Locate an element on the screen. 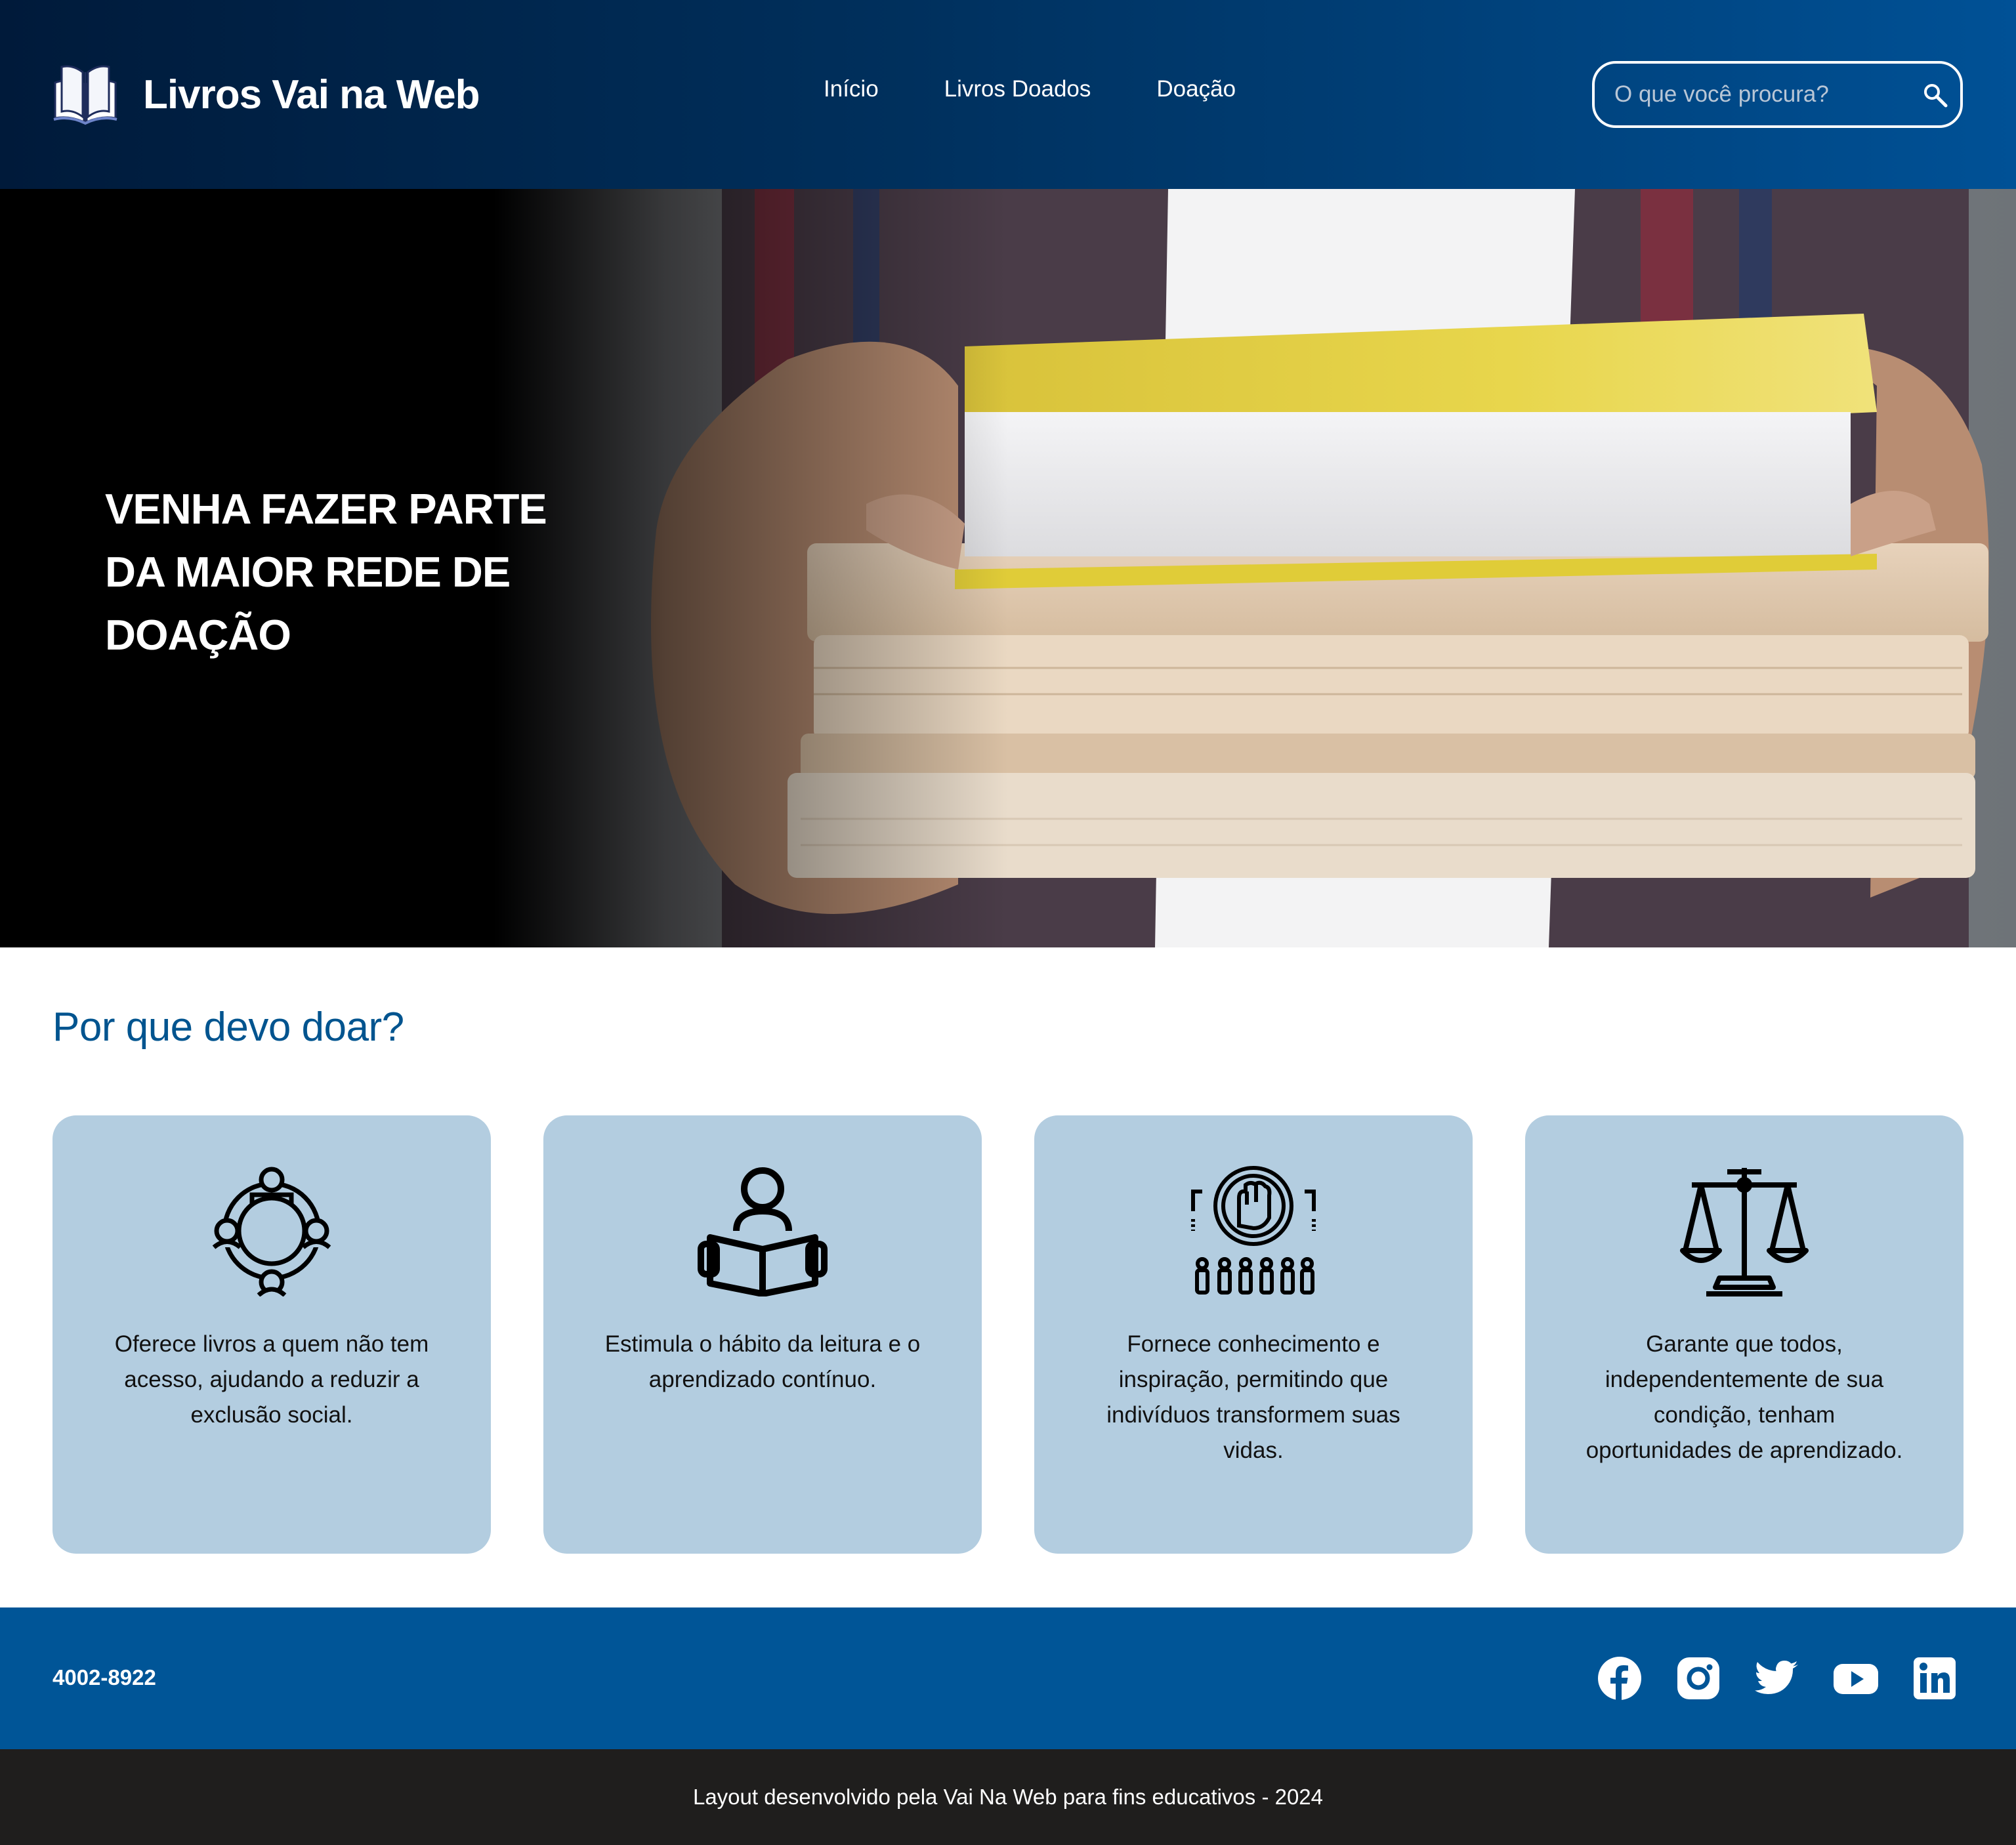 The height and width of the screenshot is (1845, 2016). hero-line-3: DOAÇÃO is located at coordinates (198, 635).